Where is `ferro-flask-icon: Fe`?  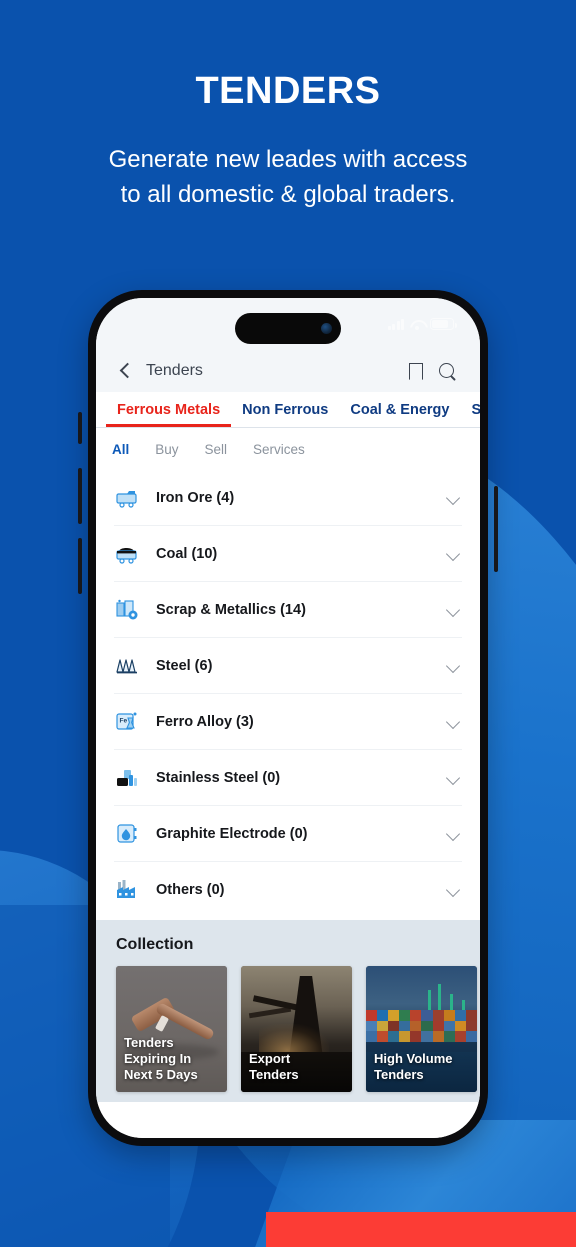 ferro-flask-icon: Fe is located at coordinates (127, 722).